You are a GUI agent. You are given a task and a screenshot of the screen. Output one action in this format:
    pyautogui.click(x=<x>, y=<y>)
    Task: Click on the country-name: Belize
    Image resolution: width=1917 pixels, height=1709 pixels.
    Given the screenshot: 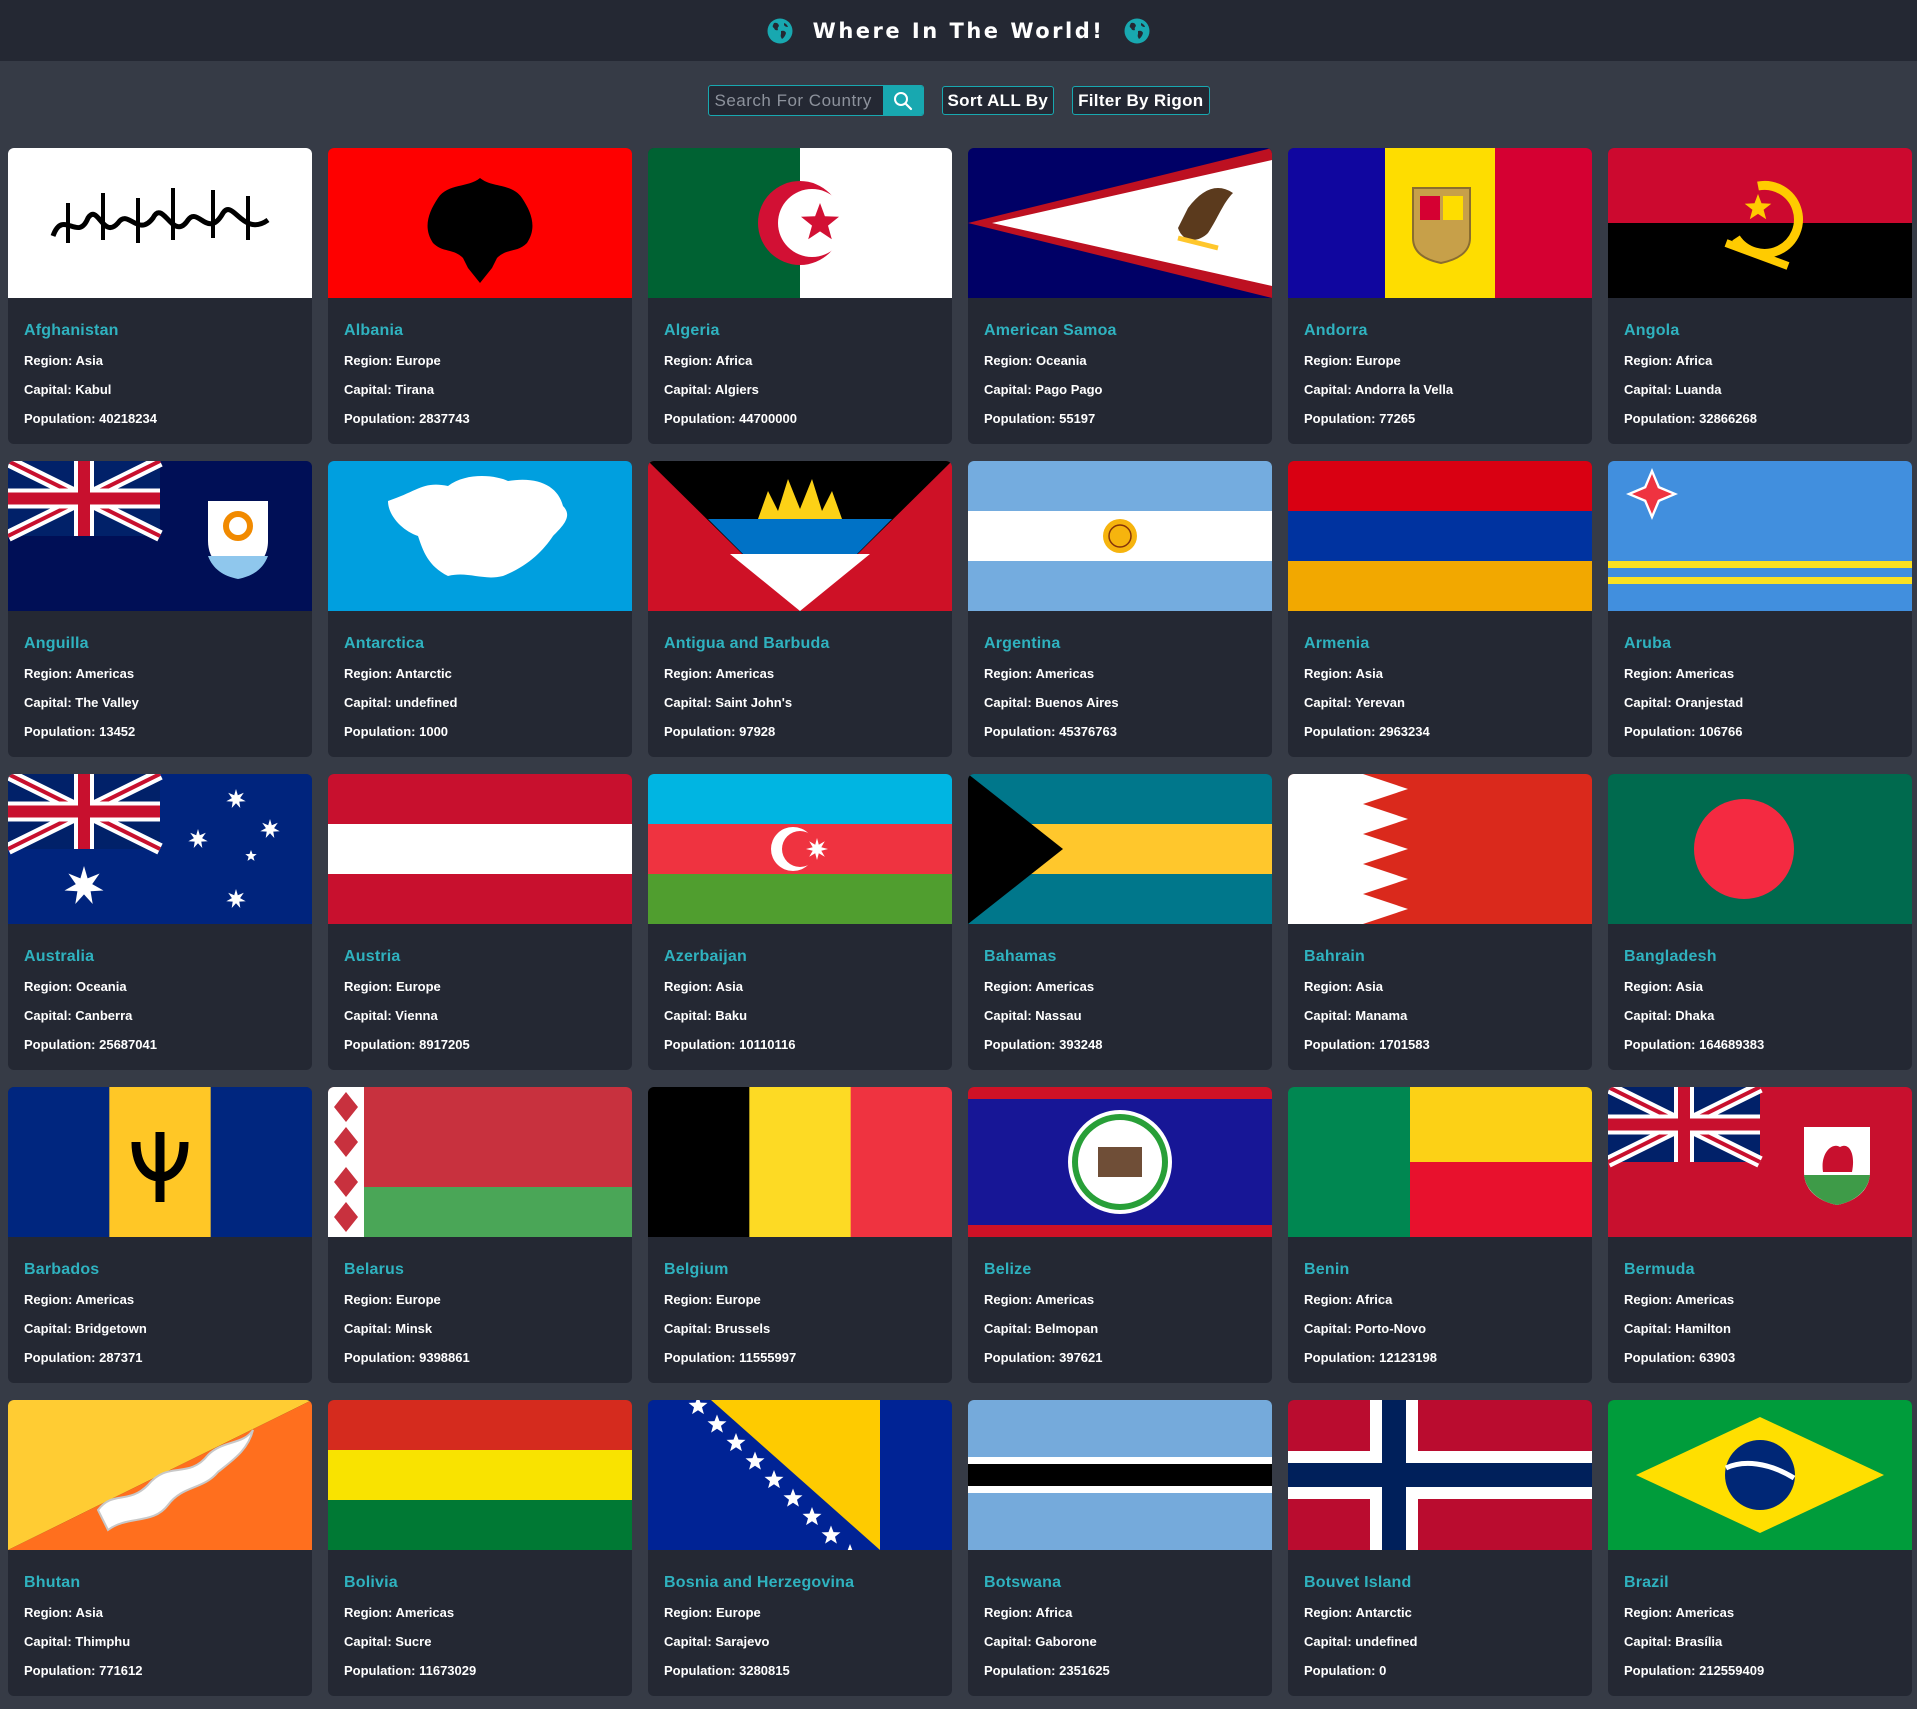 What is the action you would take?
    pyautogui.click(x=1120, y=1270)
    